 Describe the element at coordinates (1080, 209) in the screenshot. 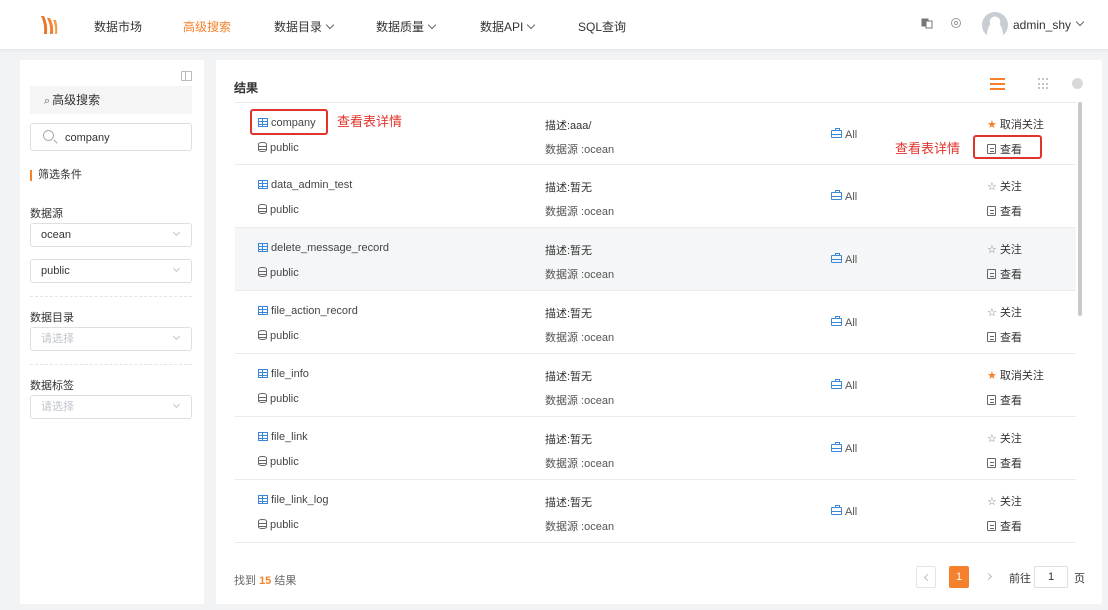

I see `scrollbar` at that location.